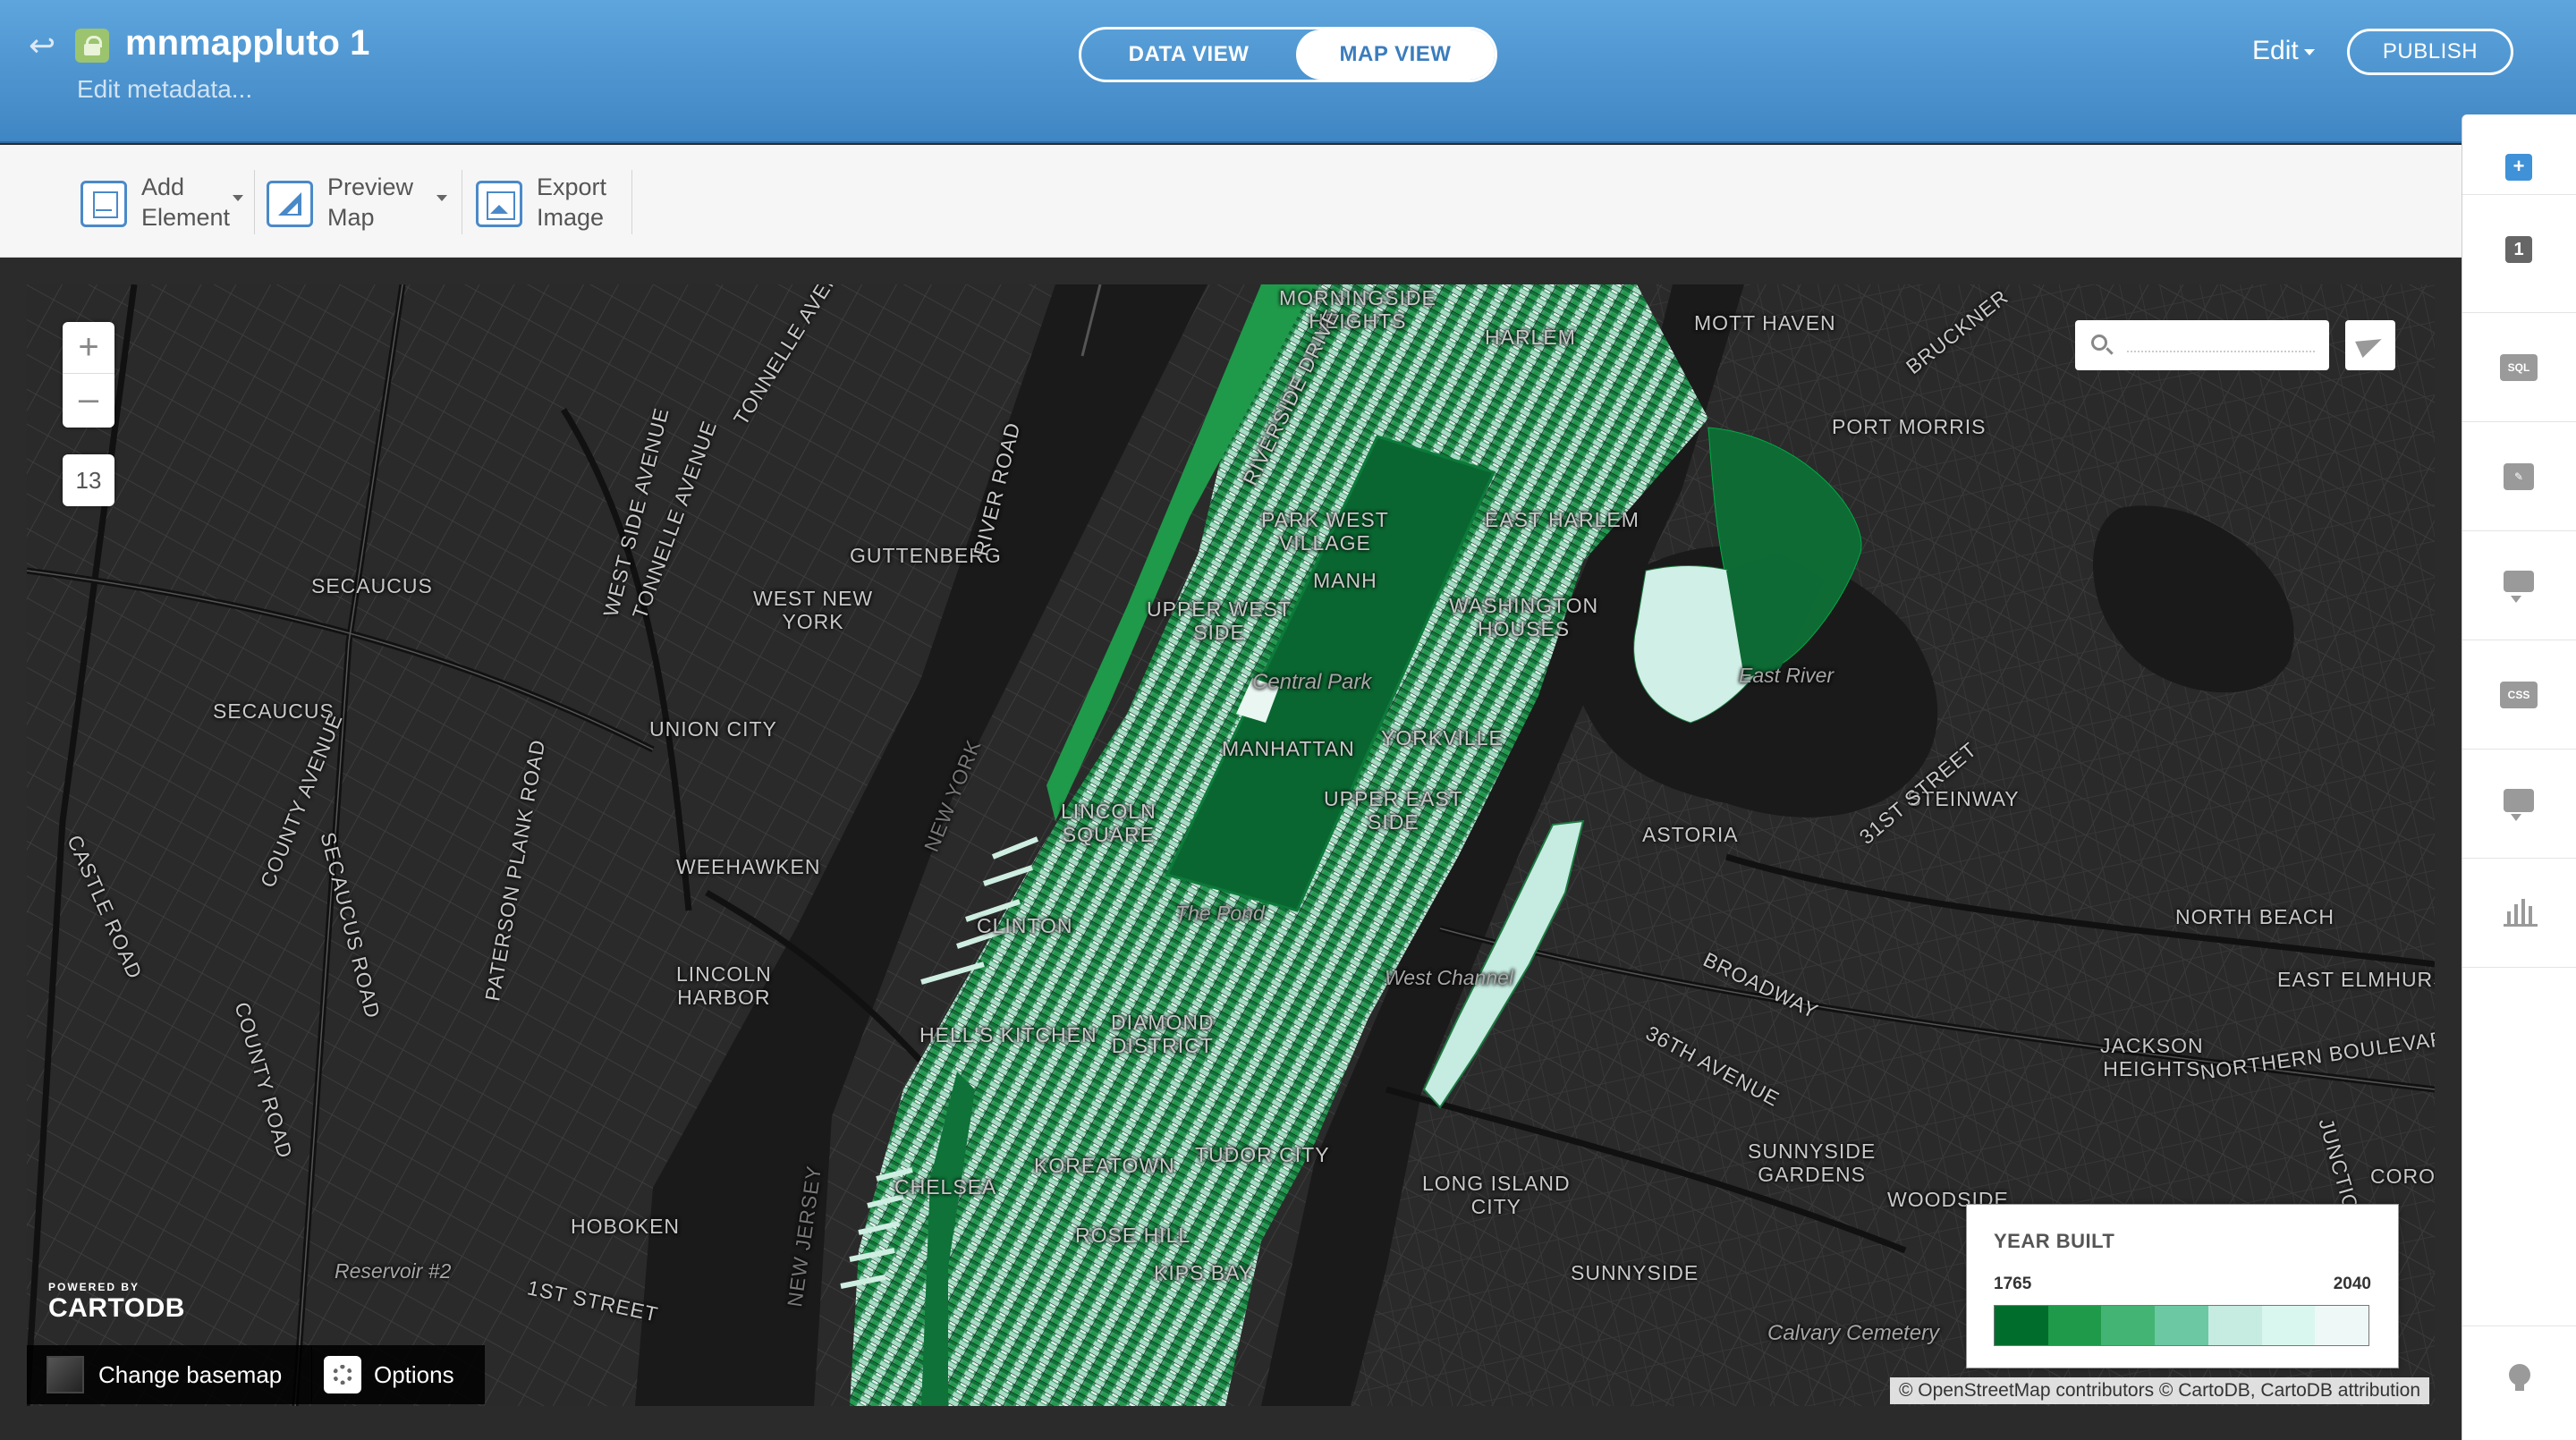 The image size is (2576, 1440). I want to click on sidebar-item-css: CSS, so click(2519, 695).